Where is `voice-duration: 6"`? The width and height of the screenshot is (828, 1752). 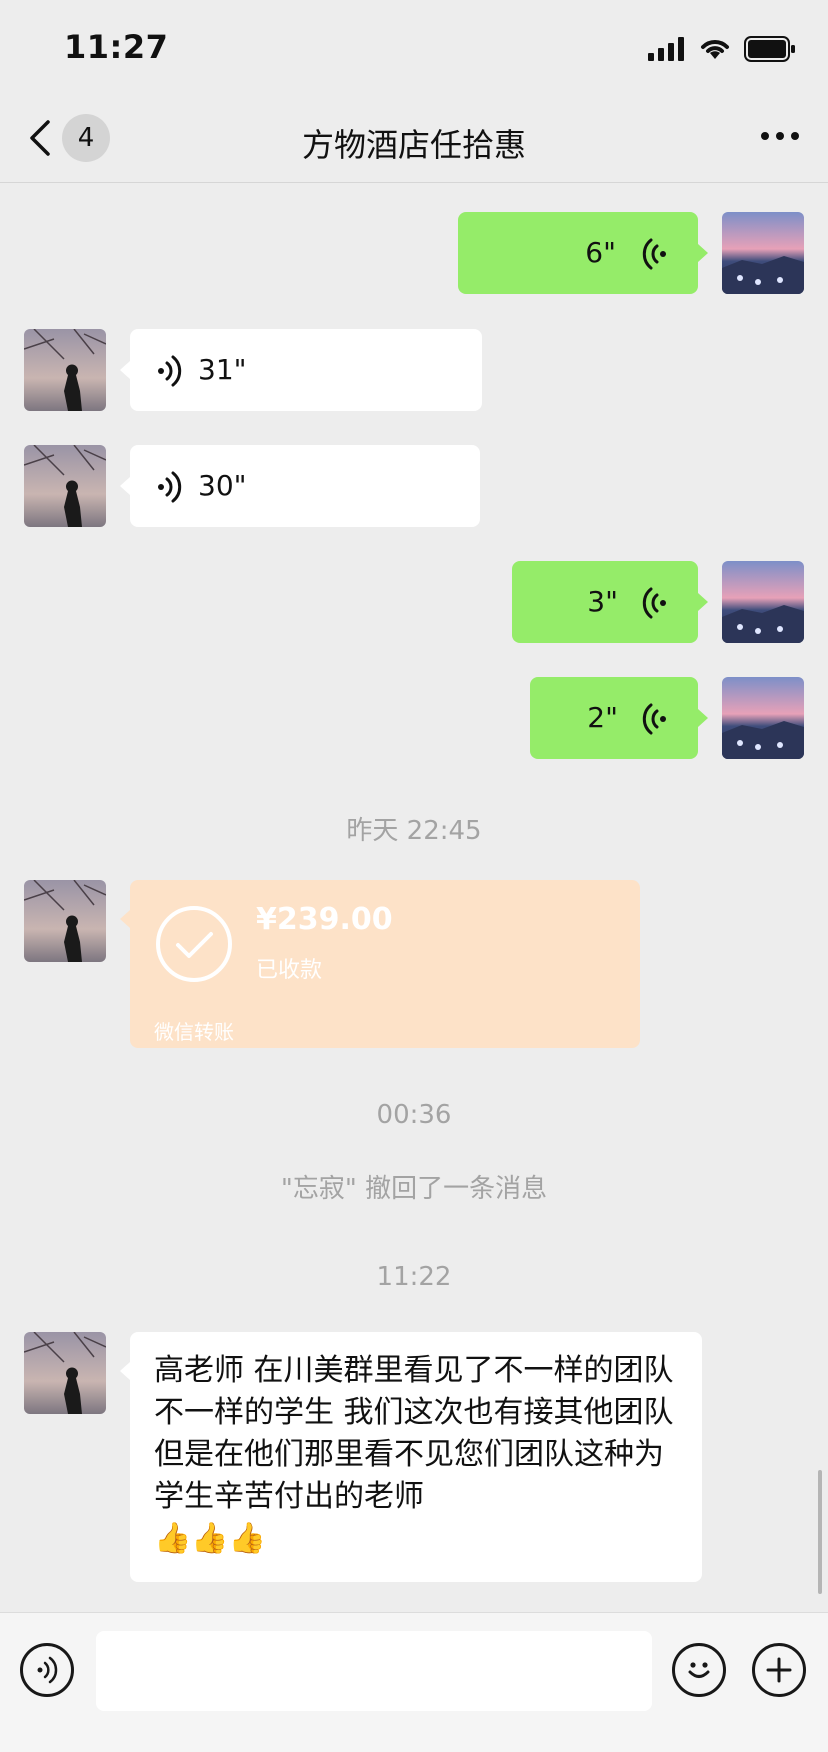
voice-duration: 6" is located at coordinates (600, 252).